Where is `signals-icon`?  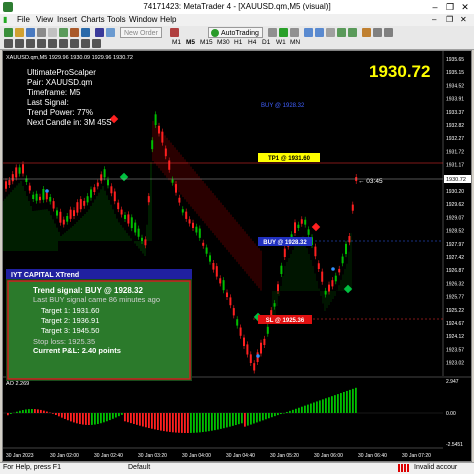
signals-icon is located at coordinates (110, 32).